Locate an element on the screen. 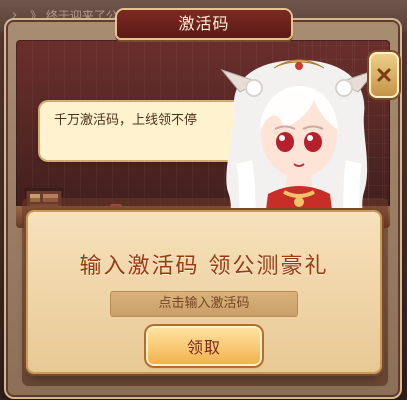  speech-text: 千万激活码，上线领不停 is located at coordinates (126, 120).